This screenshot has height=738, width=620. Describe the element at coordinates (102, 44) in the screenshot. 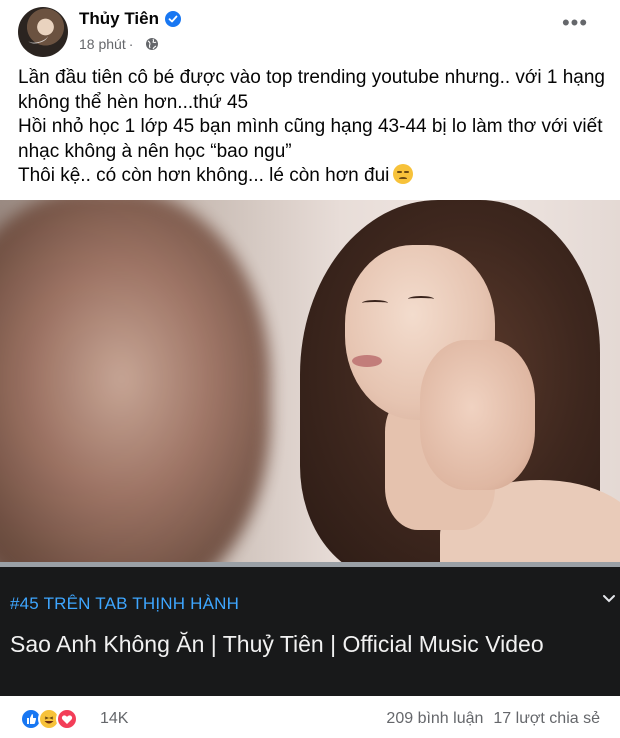

I see `post-time: 18 phút` at that location.